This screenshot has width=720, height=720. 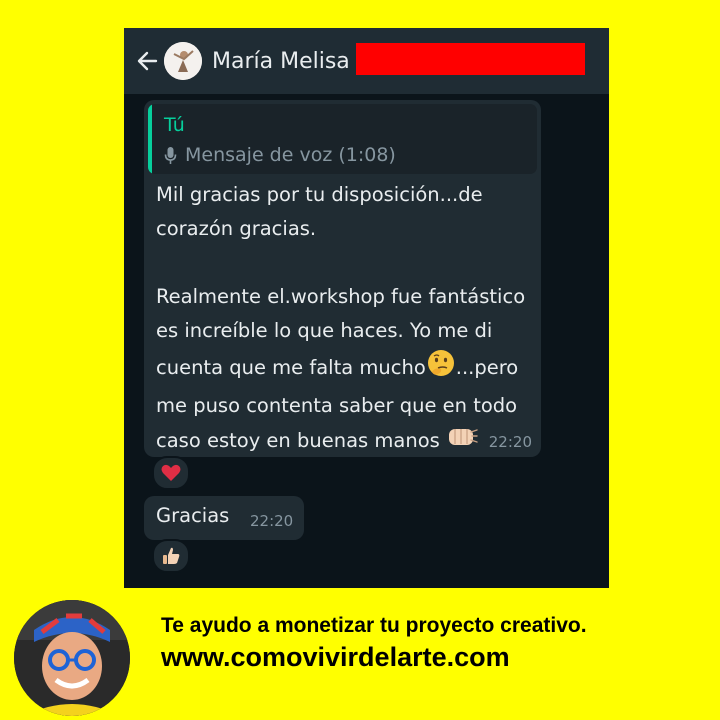 What do you see at coordinates (72, 658) in the screenshot?
I see `profile-photo` at bounding box center [72, 658].